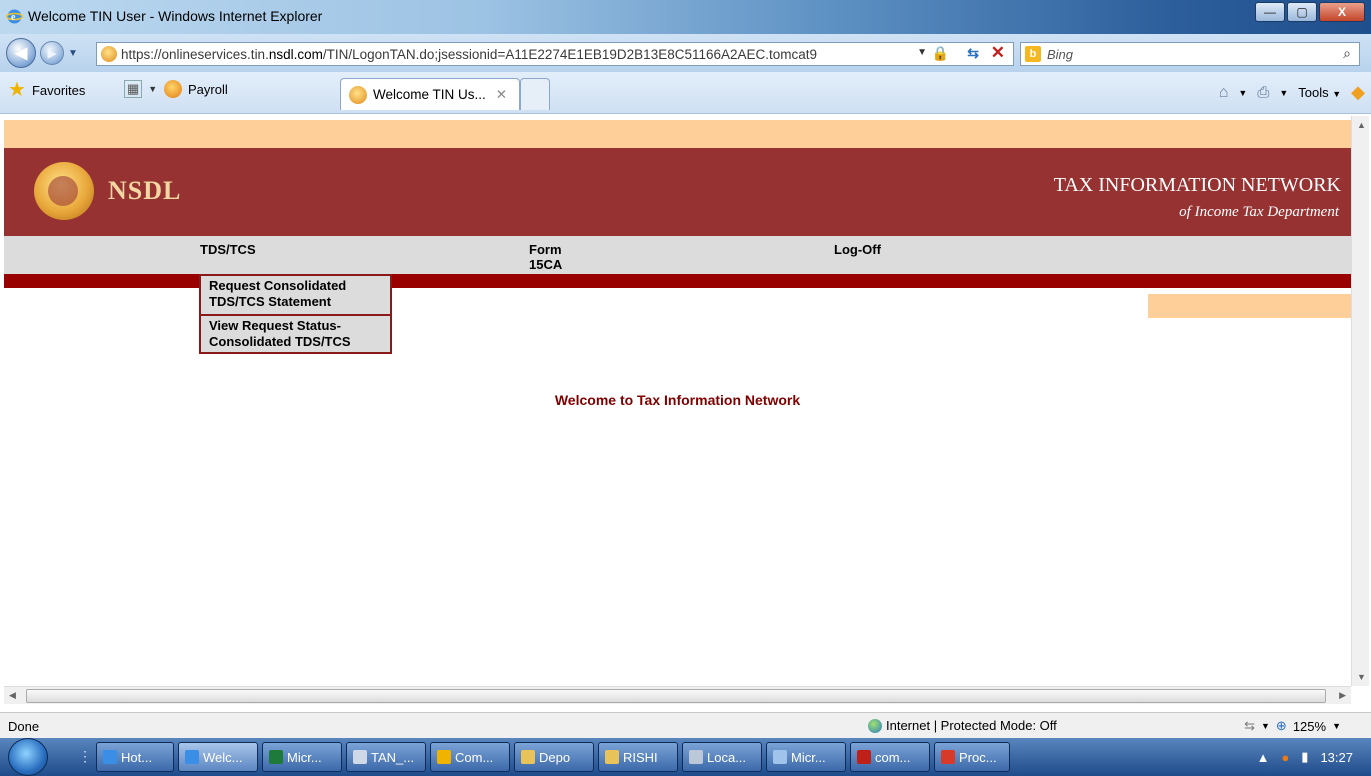 The height and width of the screenshot is (776, 1371). Describe the element at coordinates (973, 53) in the screenshot. I see `refresh-icon: ⇆` at that location.